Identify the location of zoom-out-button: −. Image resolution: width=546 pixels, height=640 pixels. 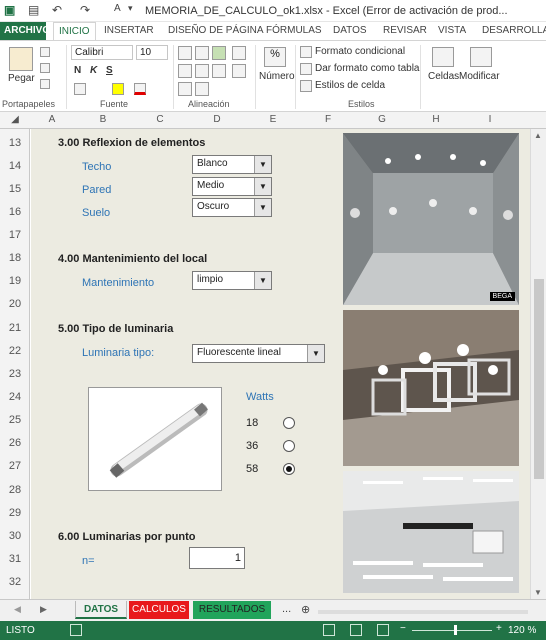
(403, 628).